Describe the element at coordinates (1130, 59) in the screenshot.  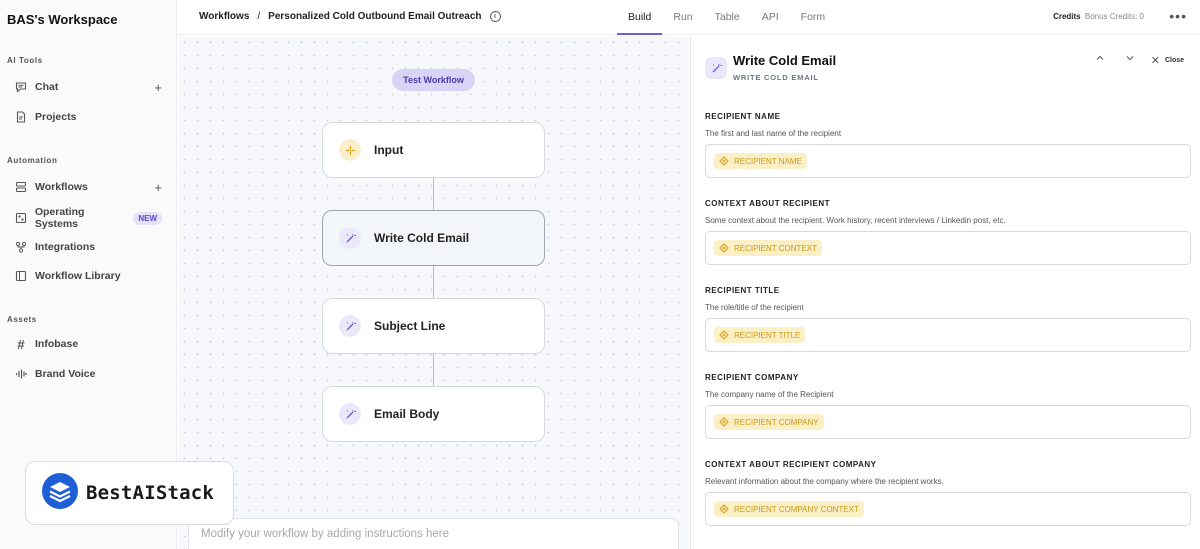
I see `chevron-down-icon` at that location.